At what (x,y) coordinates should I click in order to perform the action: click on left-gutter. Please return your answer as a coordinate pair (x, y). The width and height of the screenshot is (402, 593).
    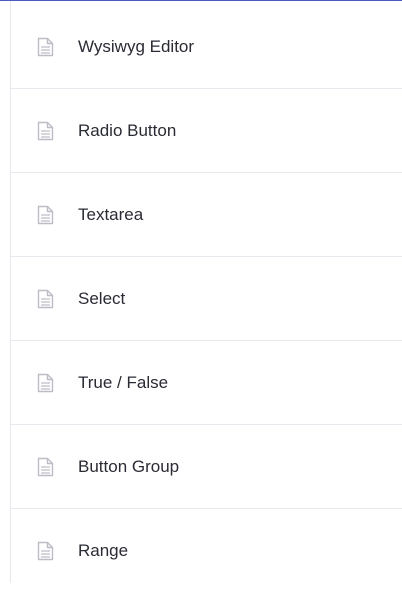
    Looking at the image, I should click on (5, 292).